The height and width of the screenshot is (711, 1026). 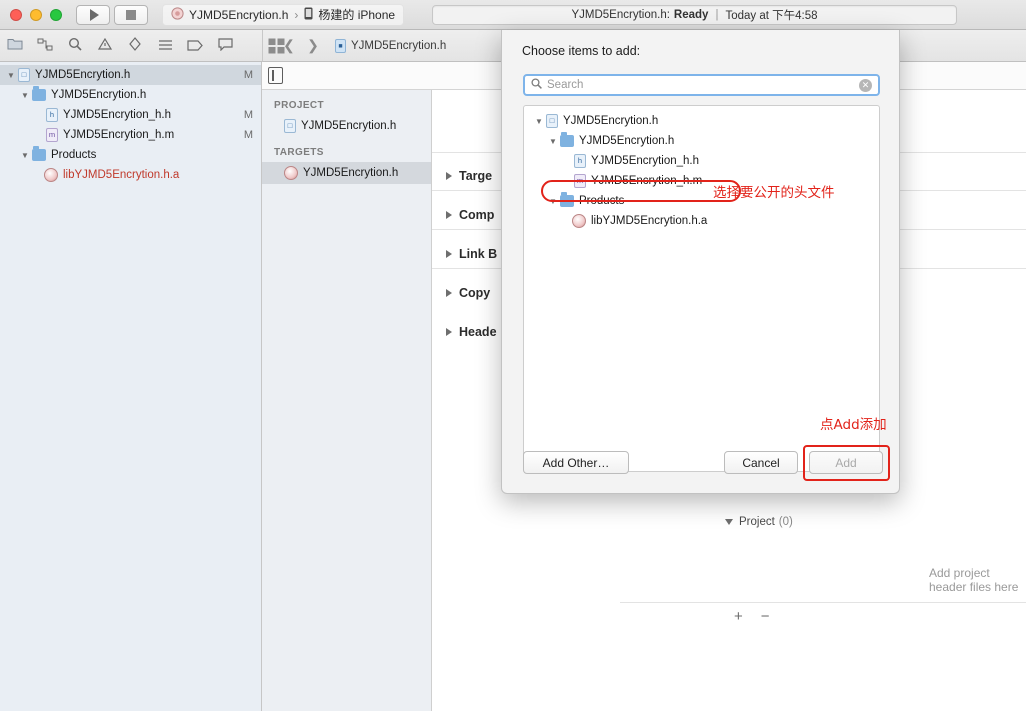 I want to click on minus-icon: −, so click(x=765, y=616).